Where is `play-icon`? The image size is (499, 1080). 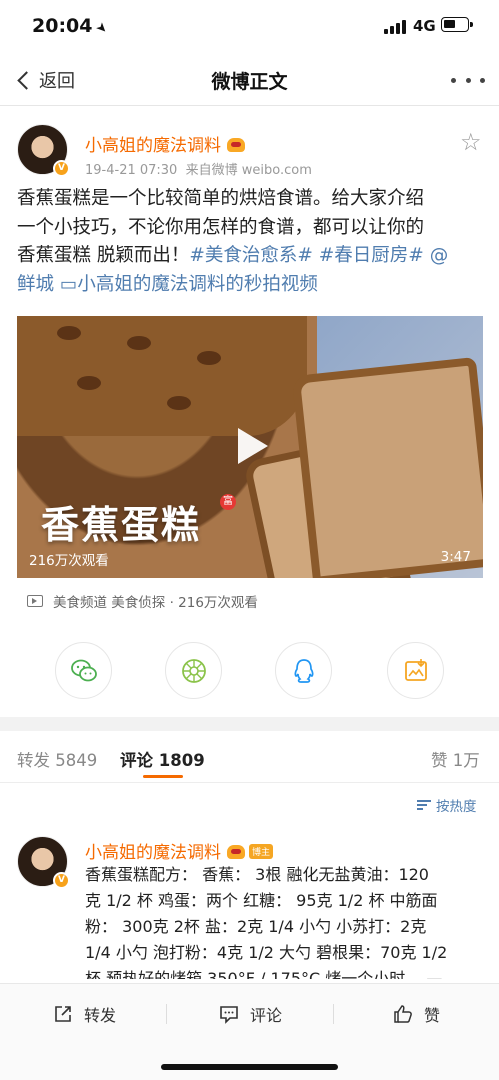 play-icon is located at coordinates (253, 446).